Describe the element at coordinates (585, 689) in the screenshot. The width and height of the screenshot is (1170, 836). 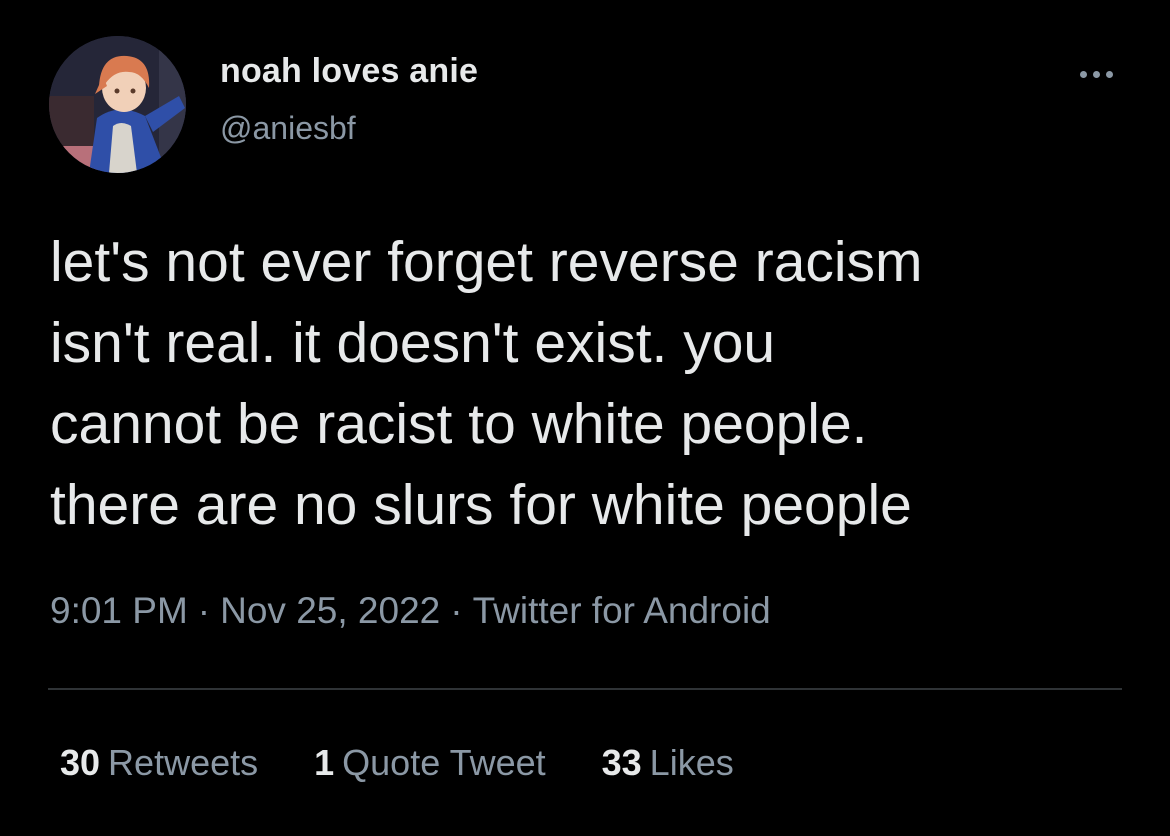
I see `divider` at that location.